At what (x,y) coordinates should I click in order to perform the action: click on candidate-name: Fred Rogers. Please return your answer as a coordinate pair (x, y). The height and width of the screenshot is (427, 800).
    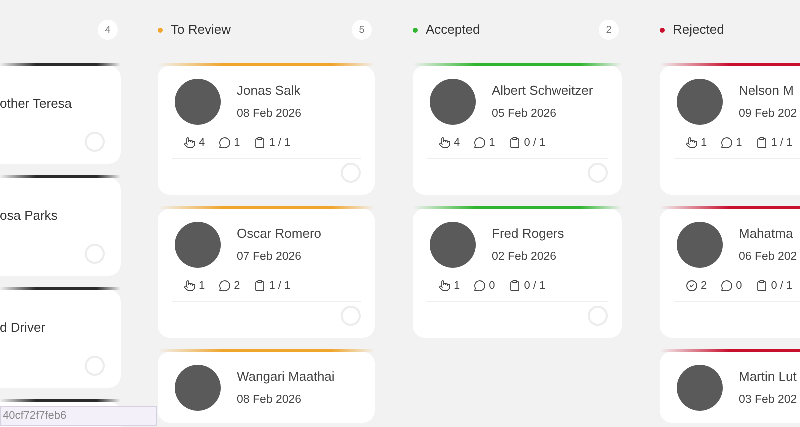
    Looking at the image, I should click on (528, 233).